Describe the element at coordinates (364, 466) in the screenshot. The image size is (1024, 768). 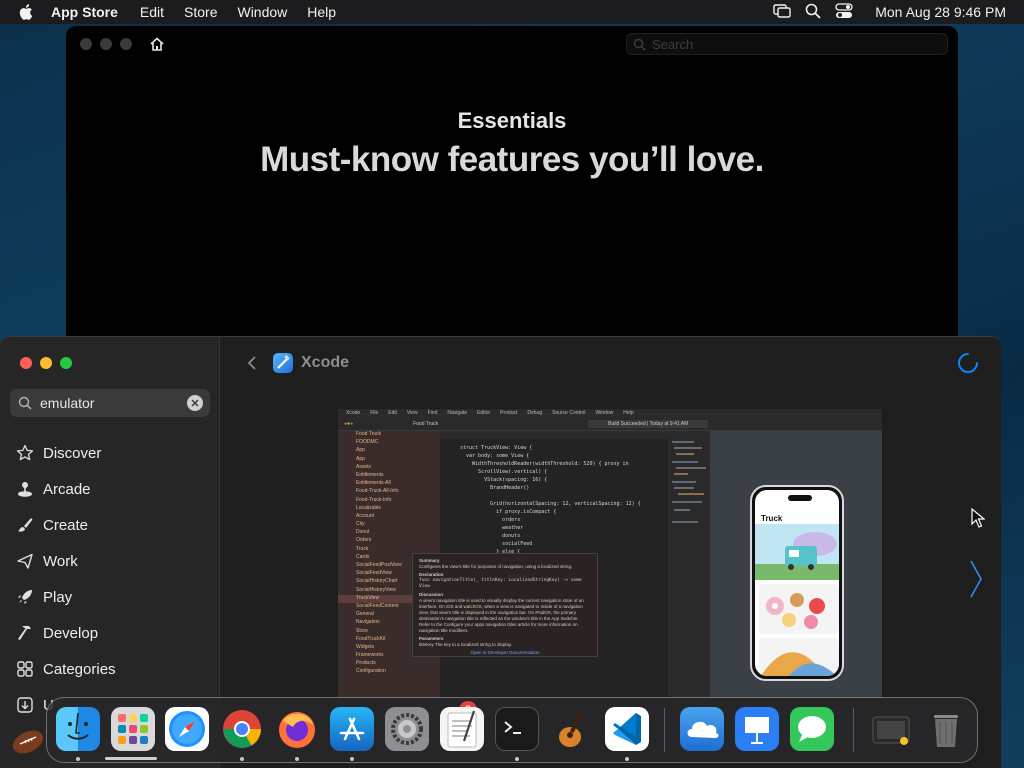
I see `screenshot-nav-row: Assets` at that location.